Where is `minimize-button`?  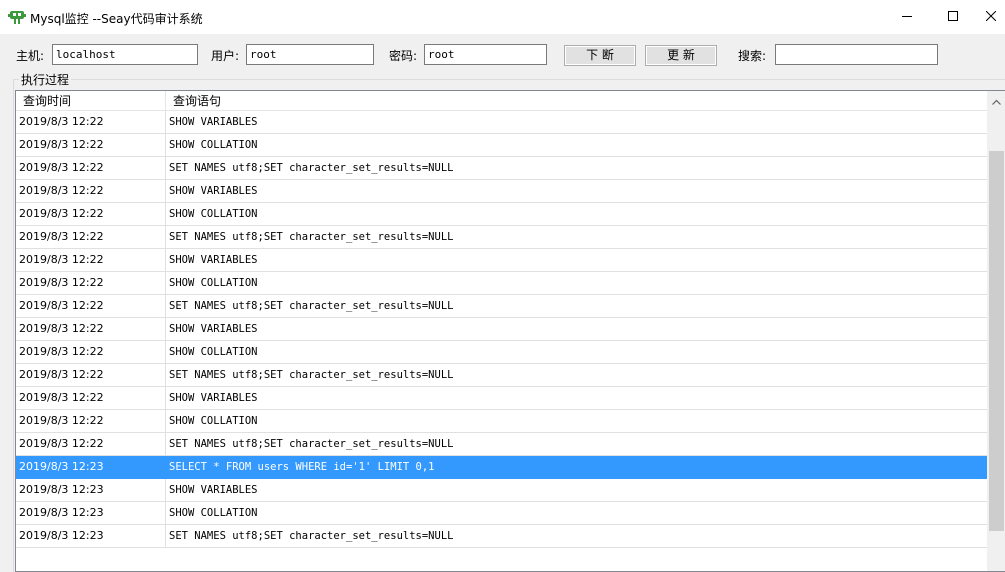
minimize-button is located at coordinates (907, 17).